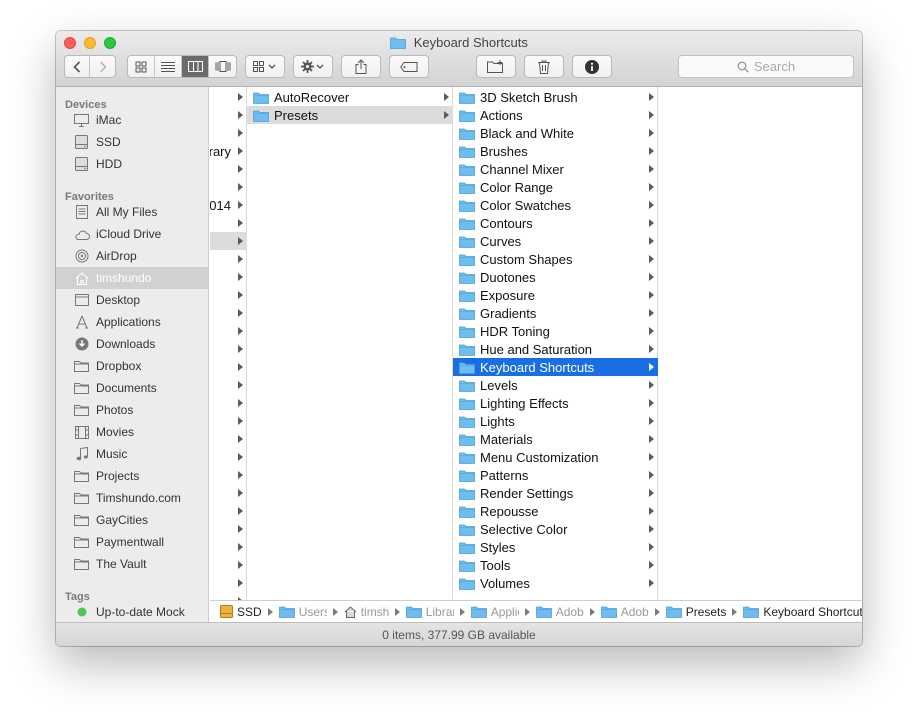 Image resolution: width=918 pixels, height=726 pixels. What do you see at coordinates (555, 475) in the screenshot?
I see `column-2-row: Patterns` at bounding box center [555, 475].